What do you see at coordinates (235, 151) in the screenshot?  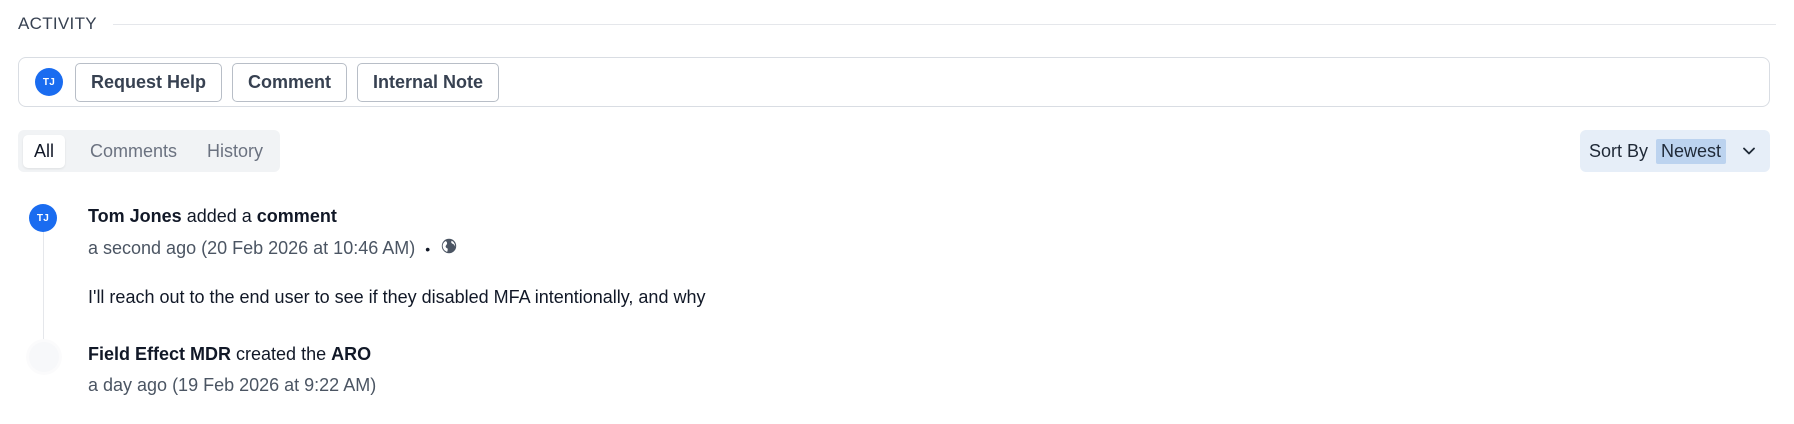 I see `tab-history: History` at bounding box center [235, 151].